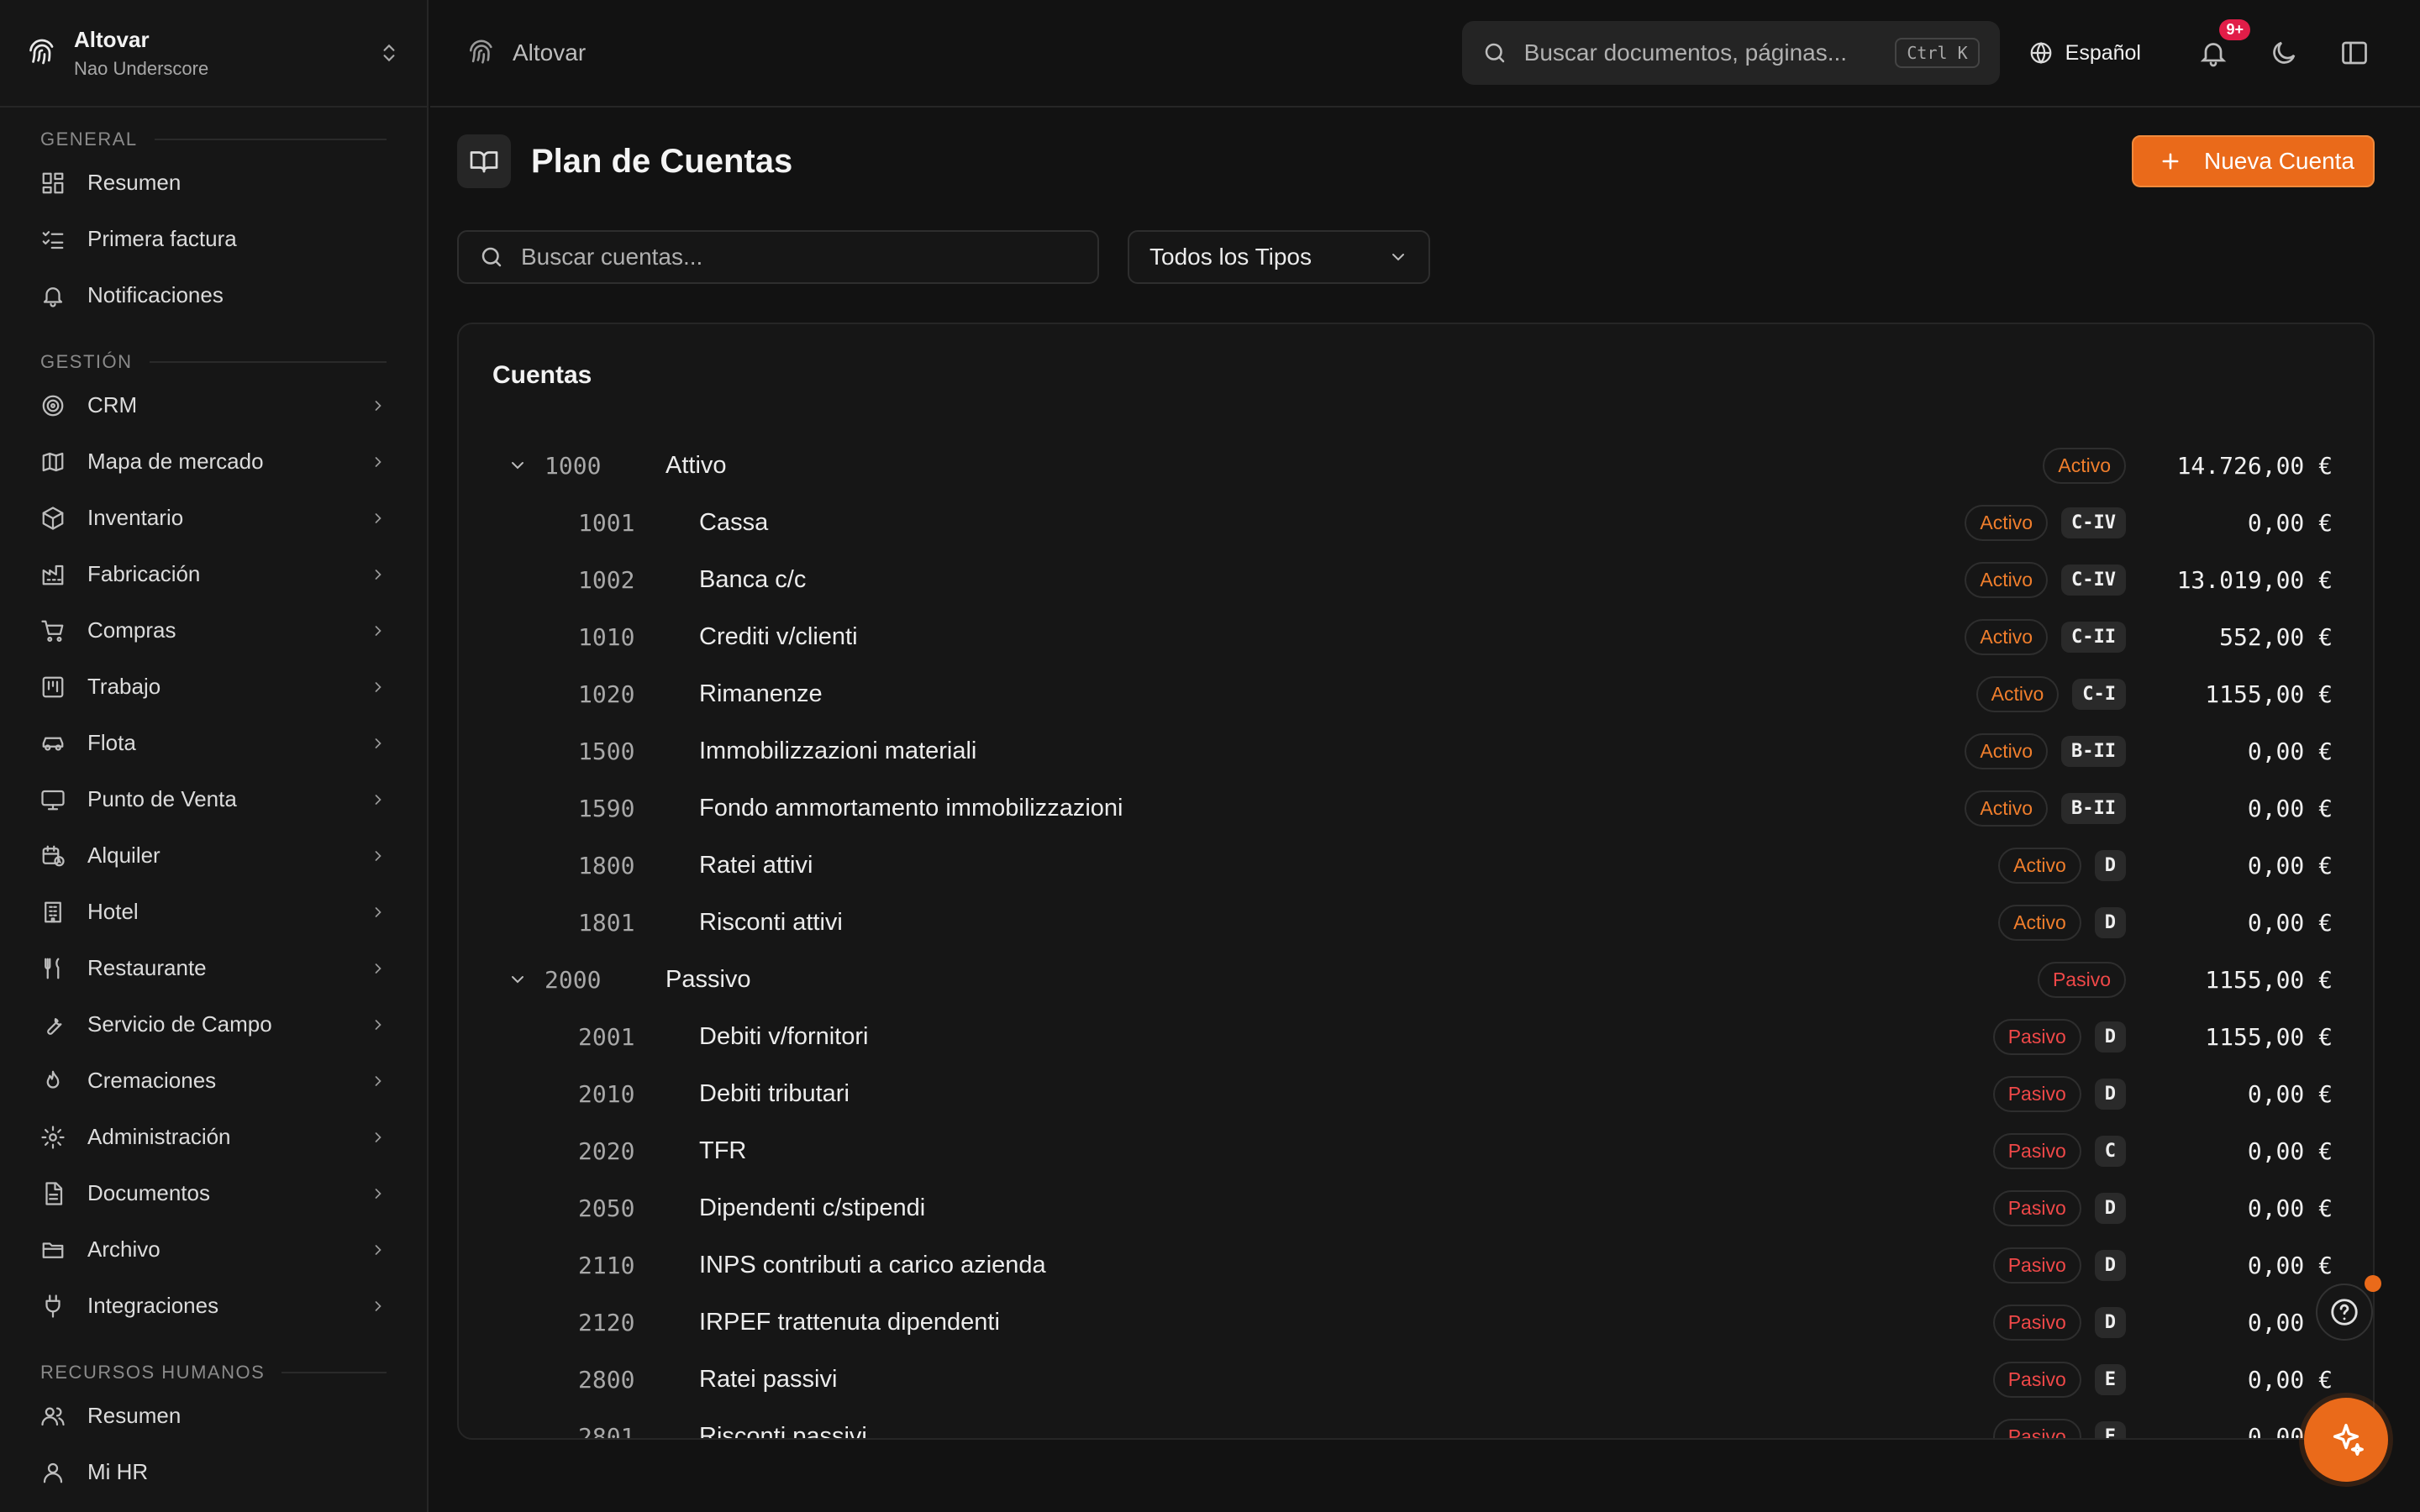  Describe the element at coordinates (573, 465) in the screenshot. I see `account-code: 1000` at that location.